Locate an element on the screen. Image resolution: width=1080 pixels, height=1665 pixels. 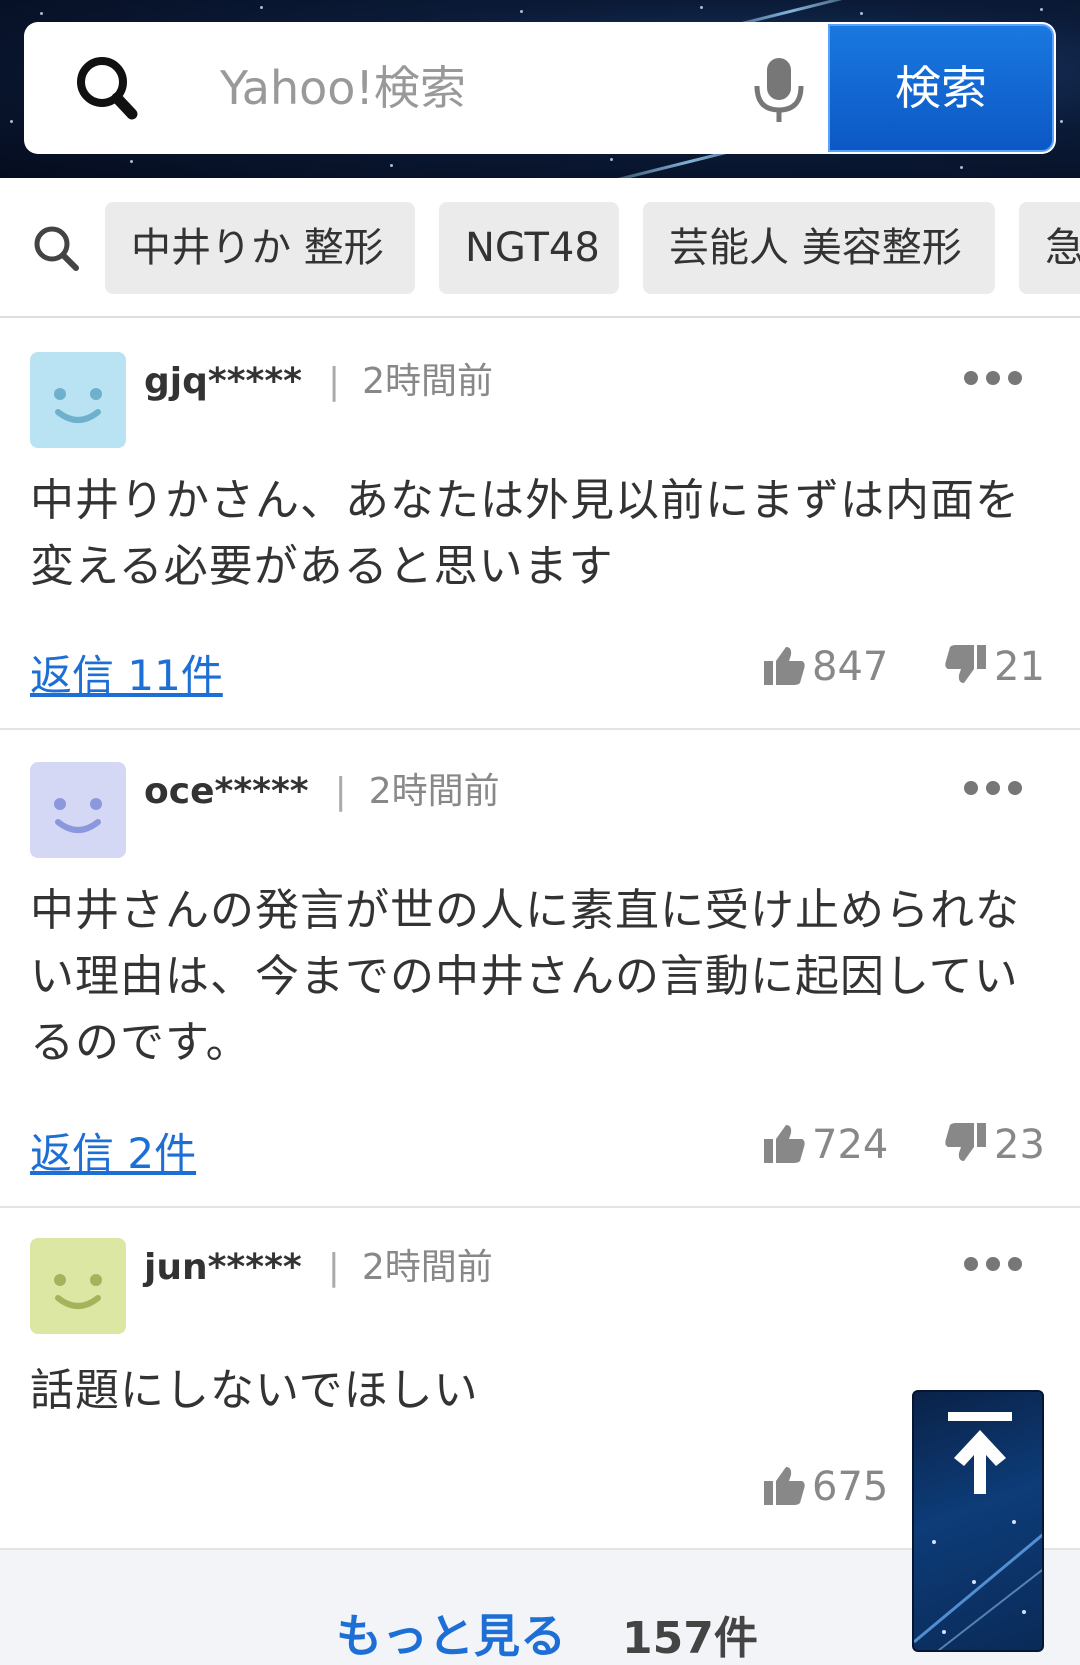
suggestion-bar: 中井りか 整形 NGT48 芸能人 美容整形 急 is located at coordinates (540, 248).